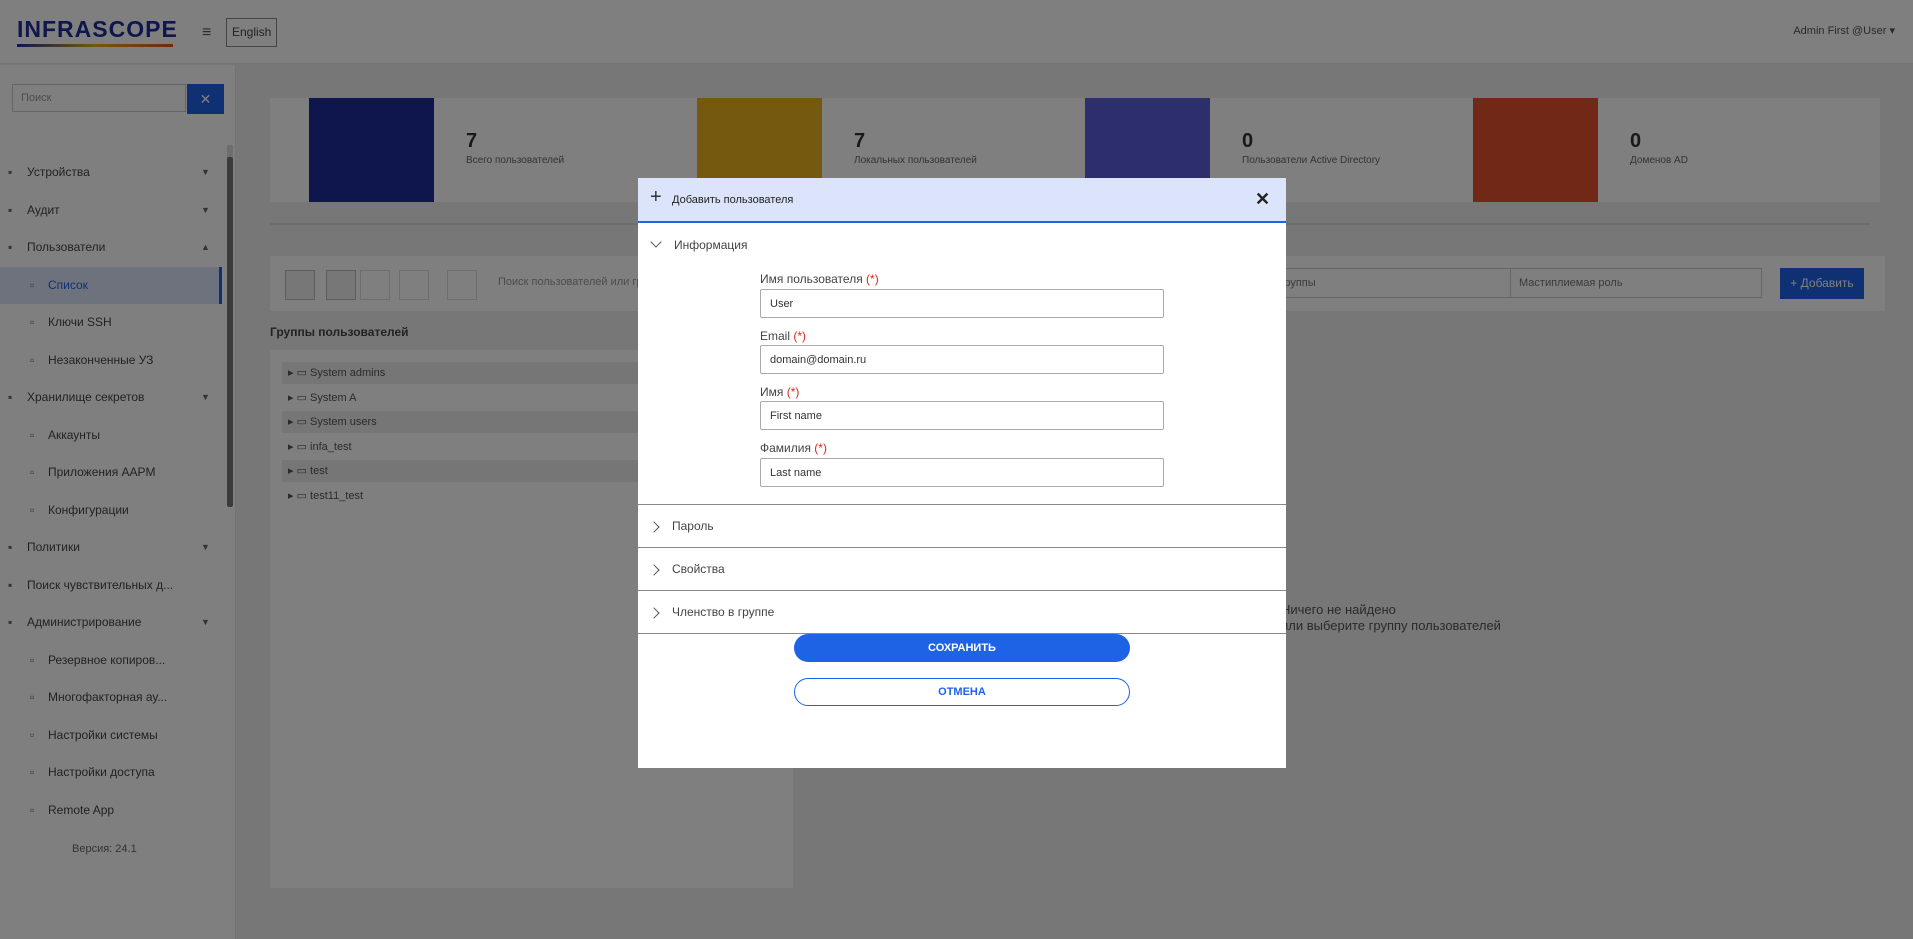  I want to click on chevron-down-icon, so click(656, 242).